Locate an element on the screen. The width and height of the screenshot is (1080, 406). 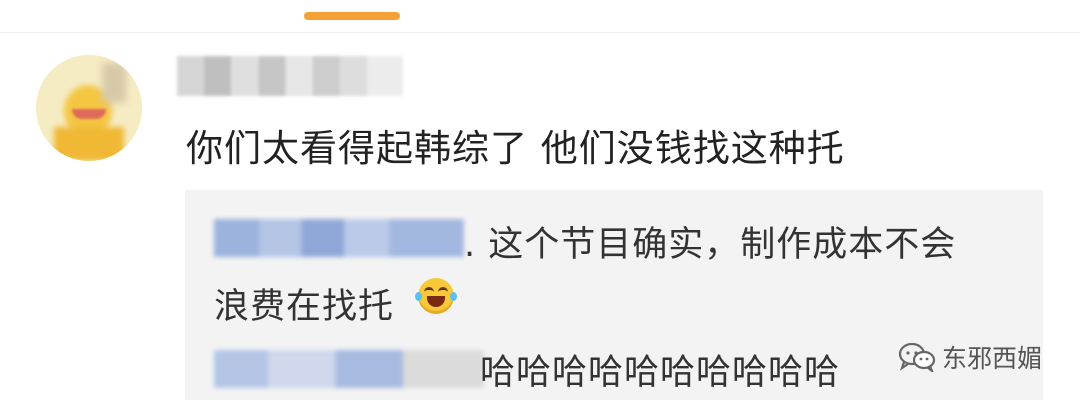
emoji-mouth is located at coordinates (436, 301).